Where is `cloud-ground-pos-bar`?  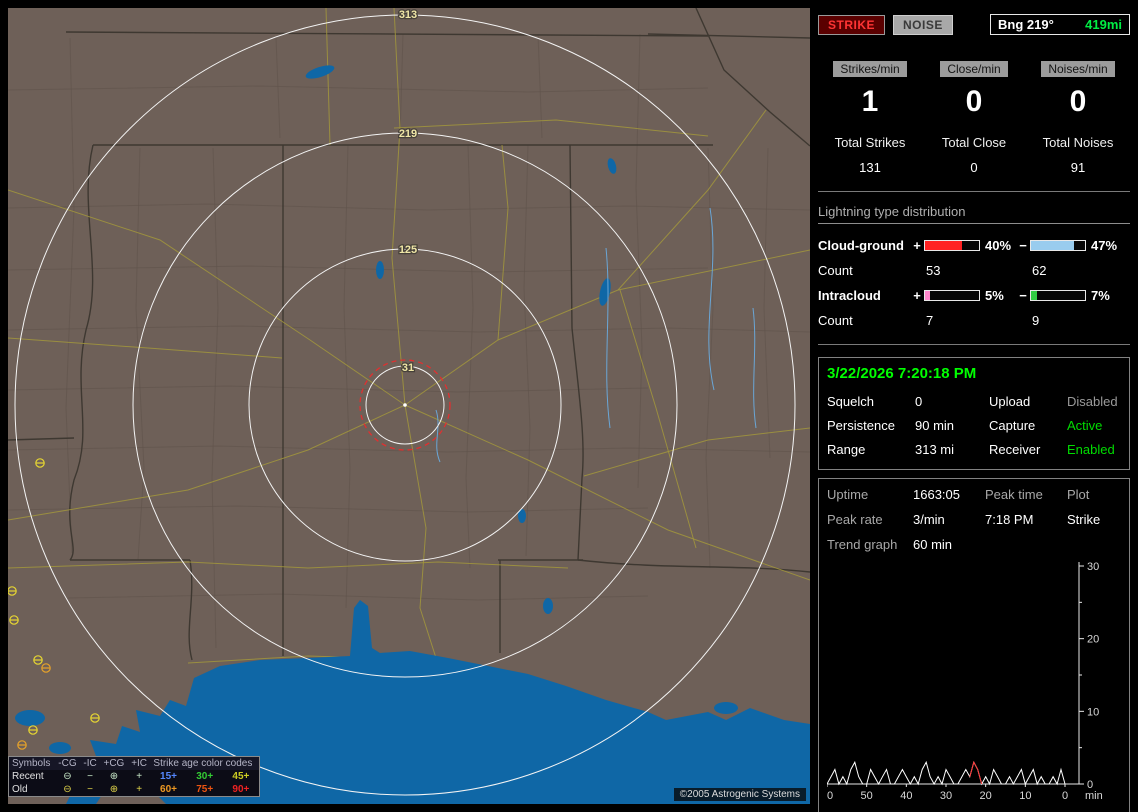 cloud-ground-pos-bar is located at coordinates (952, 245).